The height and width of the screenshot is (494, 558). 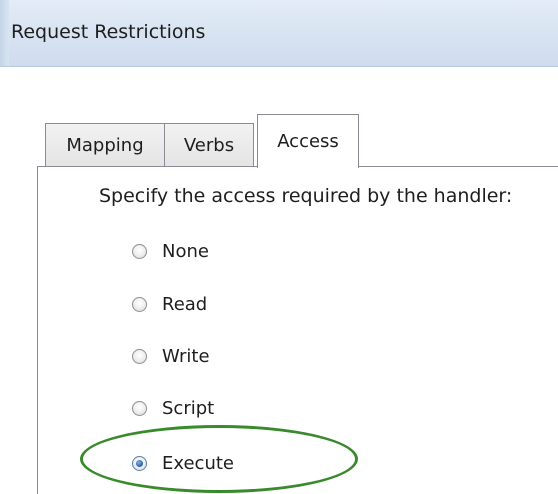 I want to click on access-option-label: Script, so click(x=188, y=408).